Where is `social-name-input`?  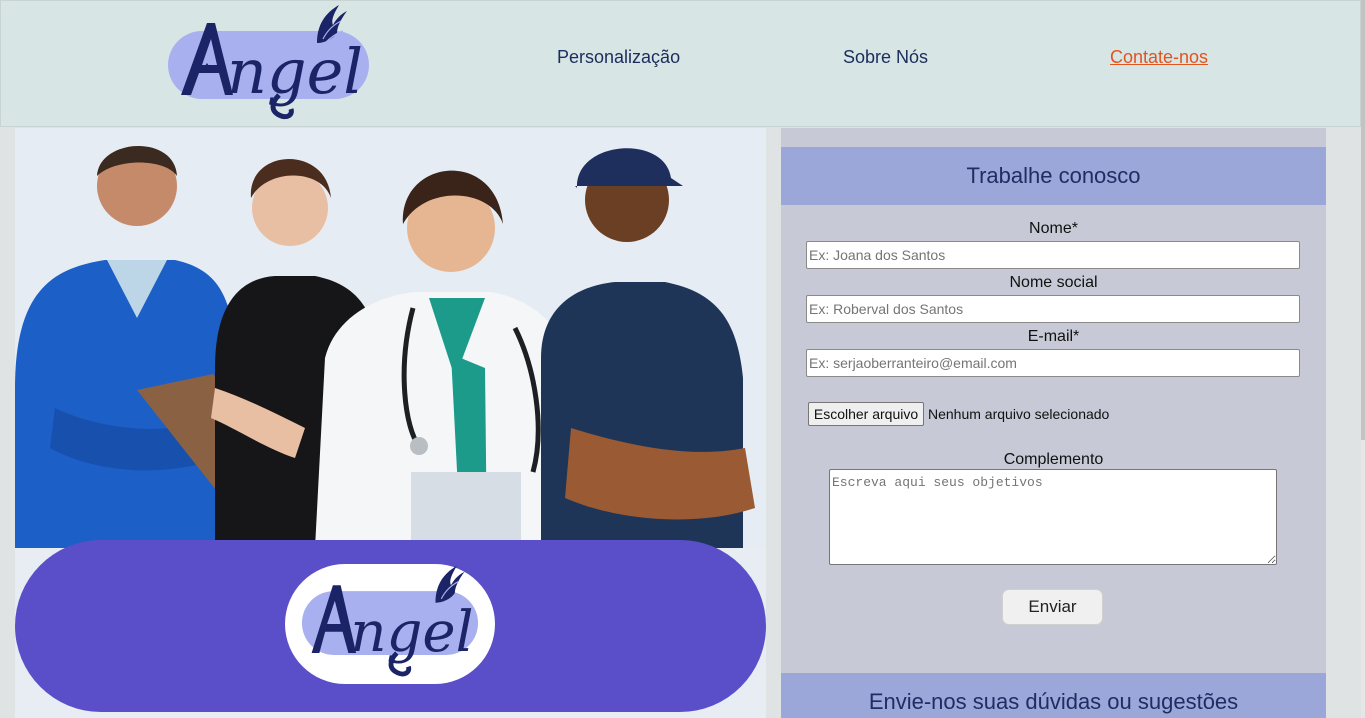 social-name-input is located at coordinates (1053, 309).